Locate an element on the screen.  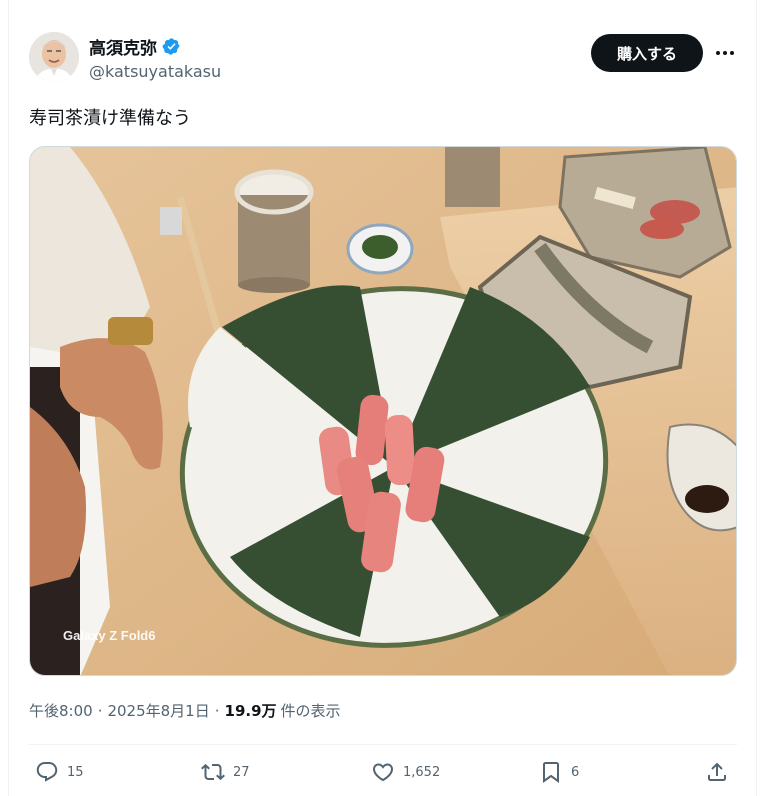
reply-button: 15 is located at coordinates (59, 772).